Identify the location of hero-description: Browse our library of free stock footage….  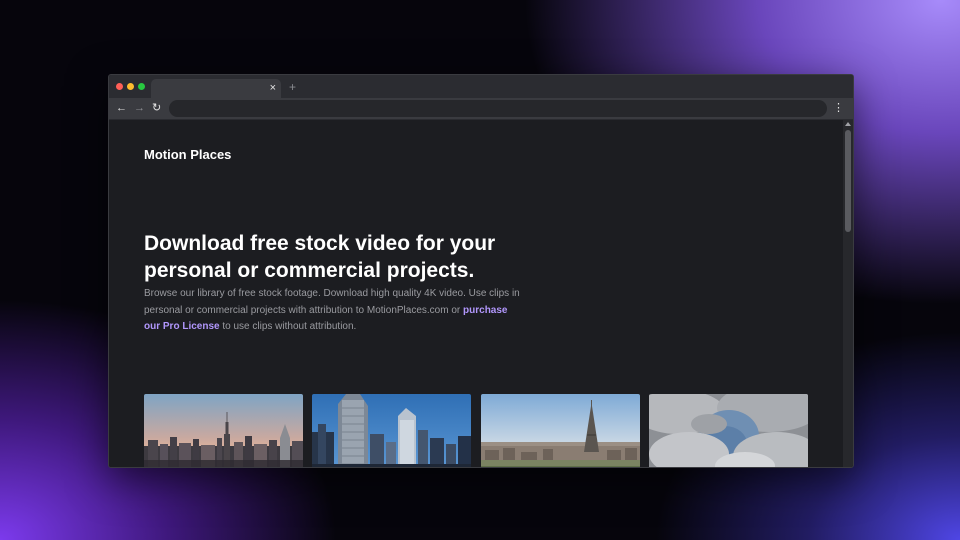
(334, 311).